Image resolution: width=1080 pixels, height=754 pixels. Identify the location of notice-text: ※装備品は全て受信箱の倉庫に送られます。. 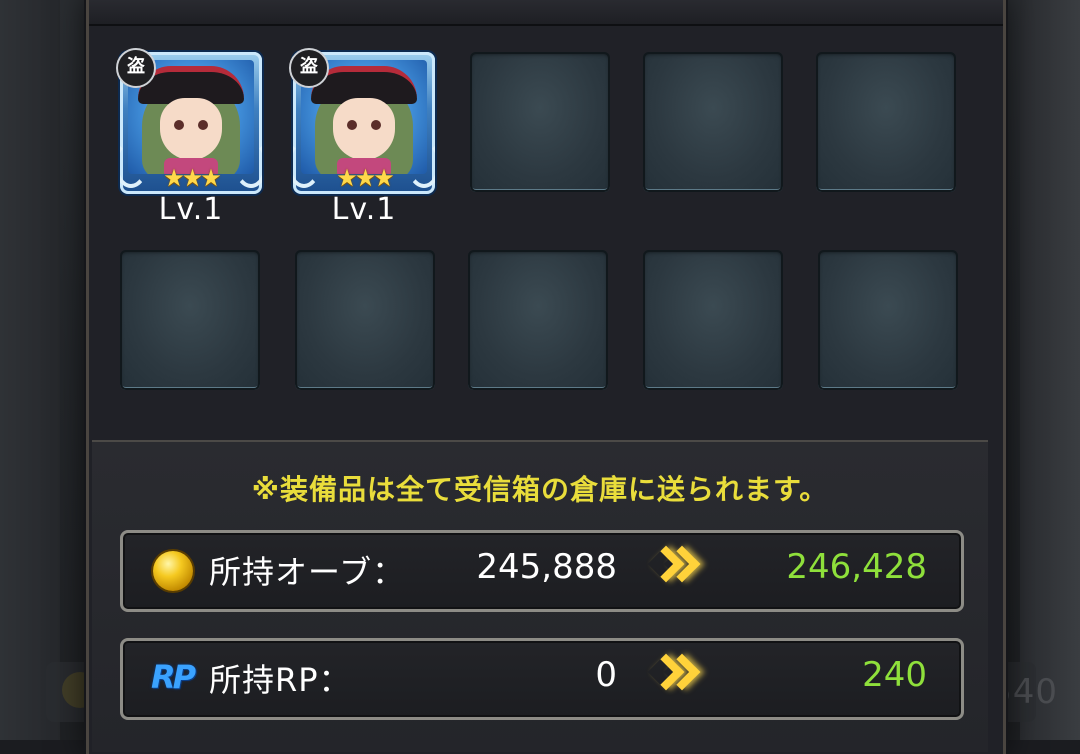
(540, 489).